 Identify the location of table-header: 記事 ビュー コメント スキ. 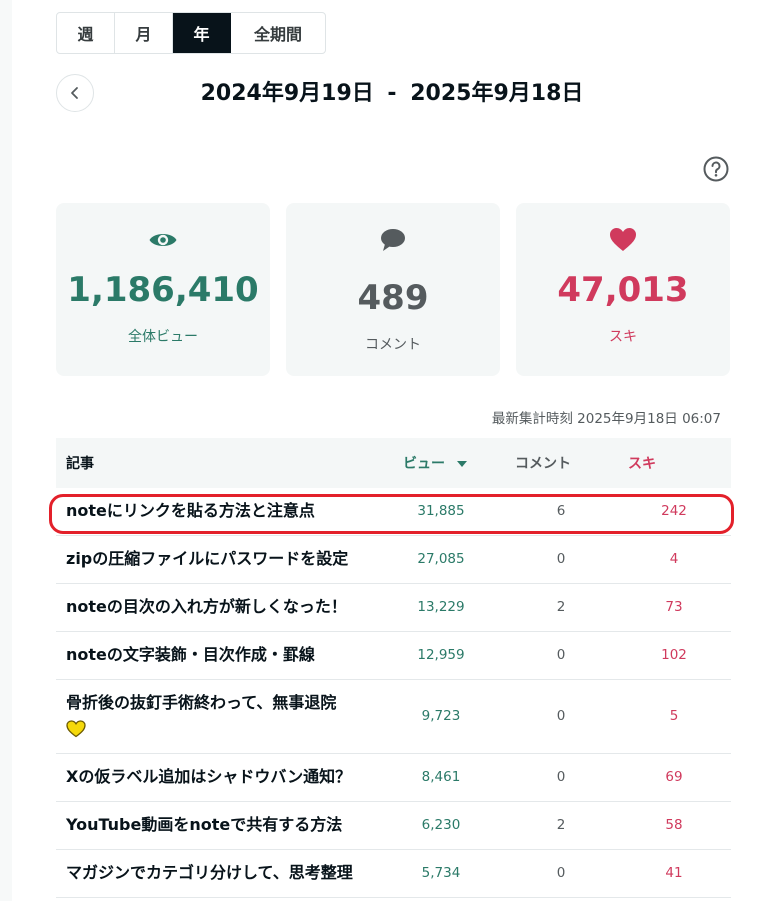
(393, 463).